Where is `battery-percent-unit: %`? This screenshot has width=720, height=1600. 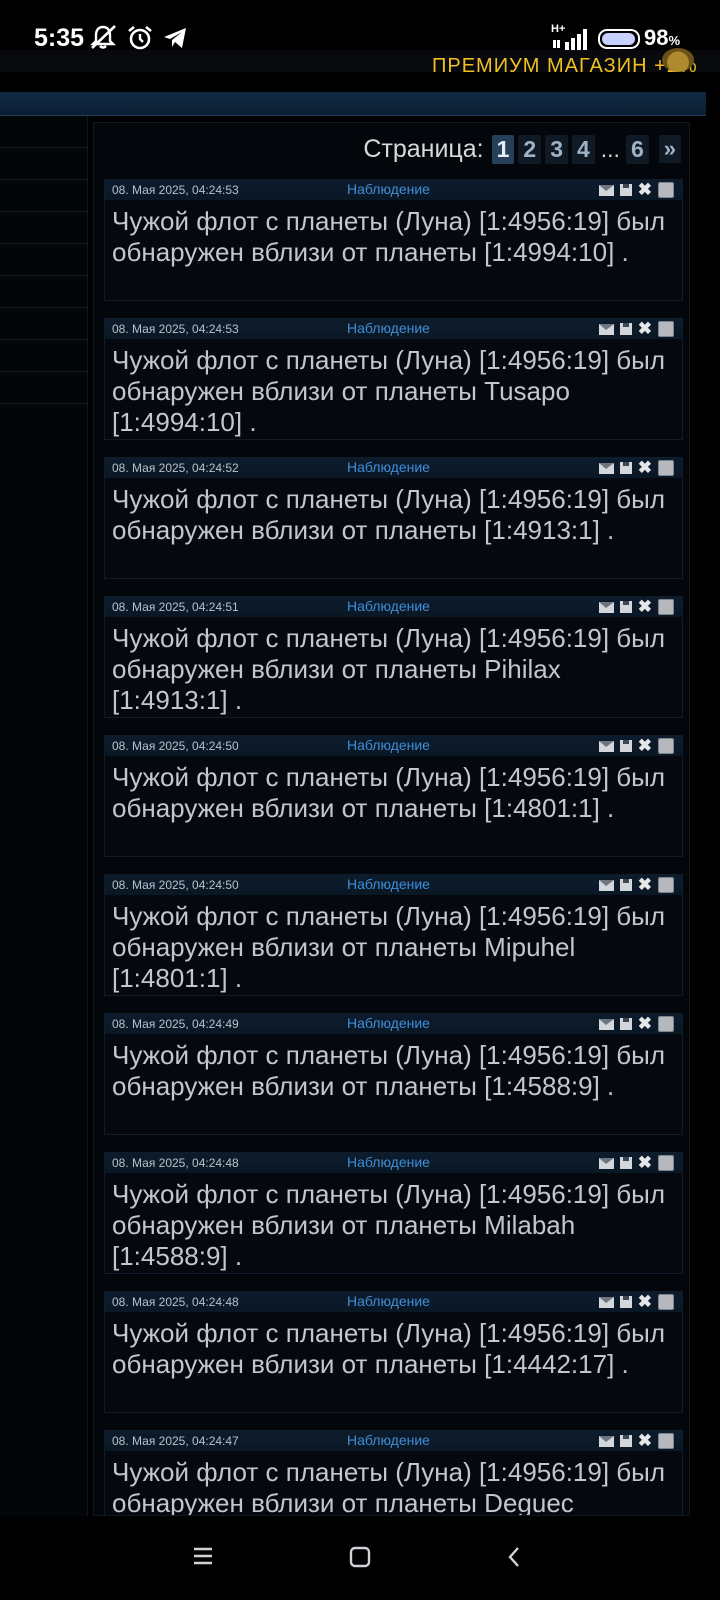 battery-percent-unit: % is located at coordinates (674, 40).